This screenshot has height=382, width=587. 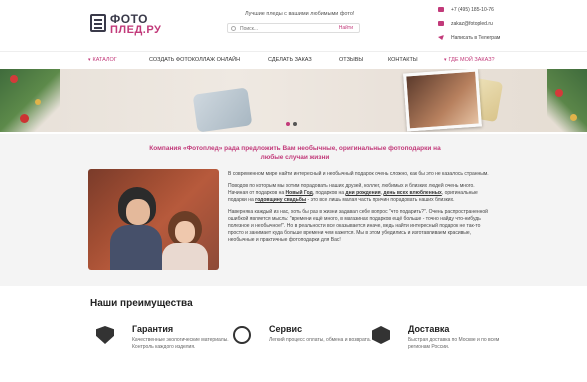 I want to click on intro-photo-image, so click(x=153, y=219).